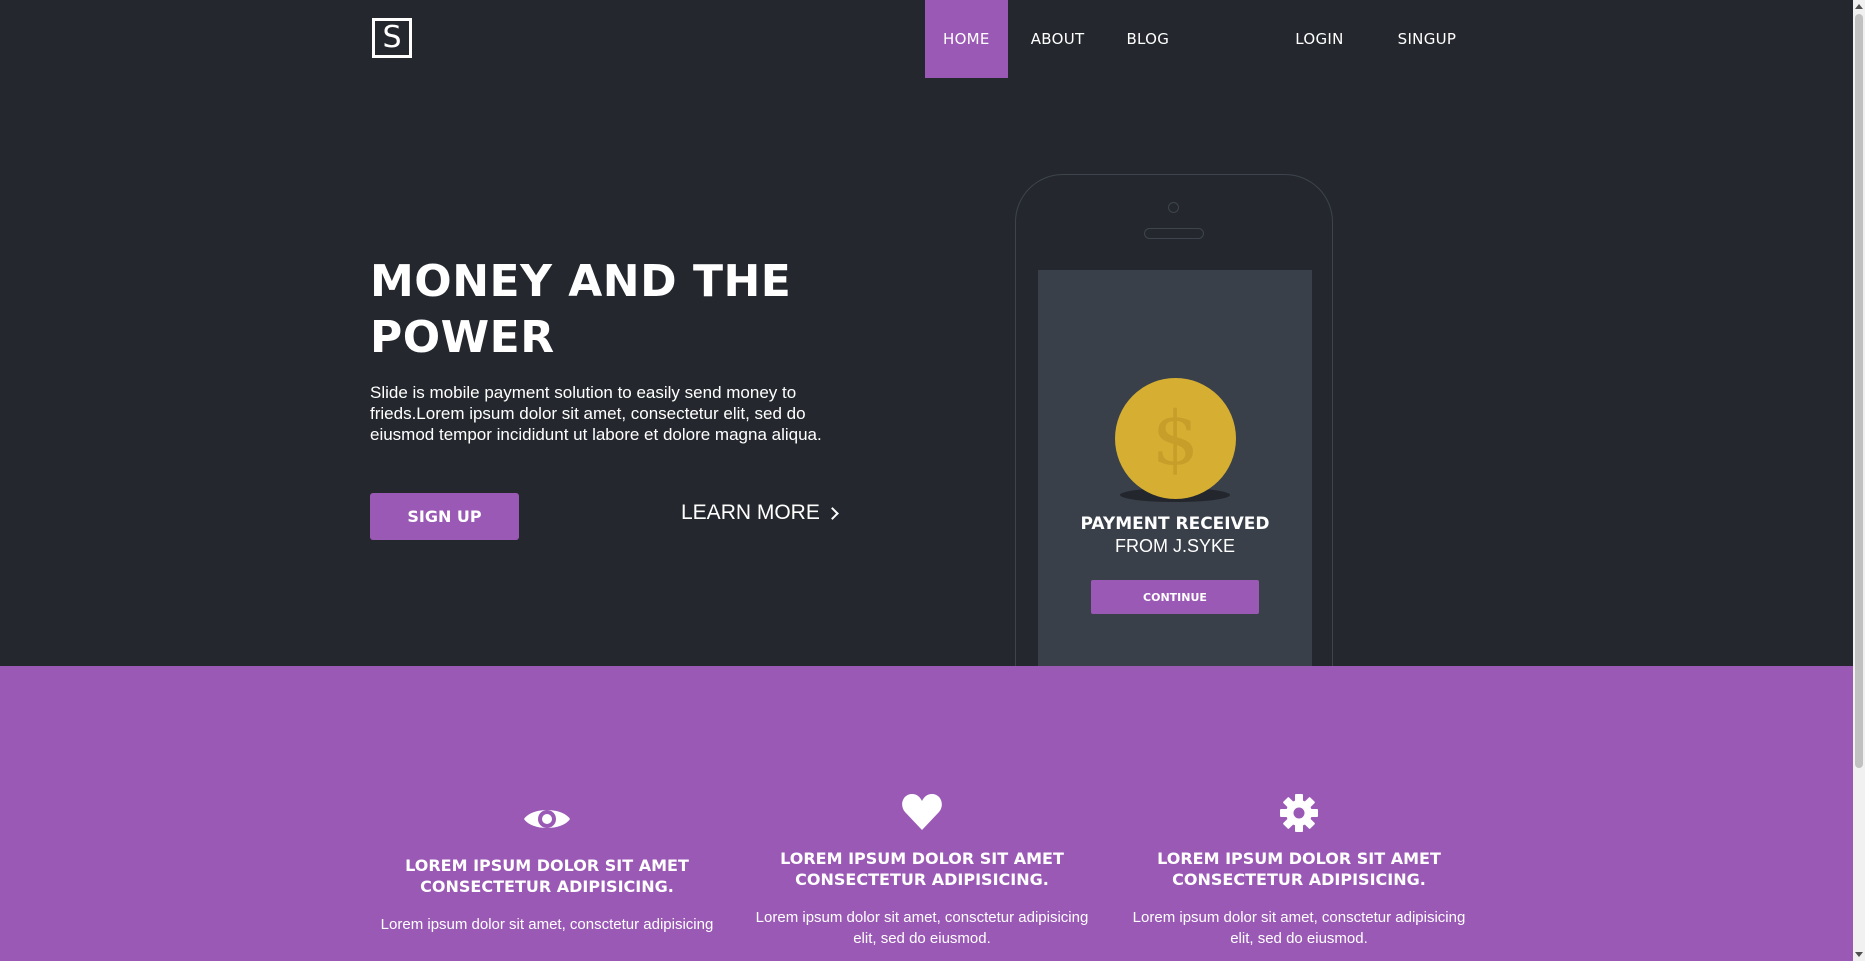  Describe the element at coordinates (1147, 39) in the screenshot. I see `nav-blog: BLOG` at that location.